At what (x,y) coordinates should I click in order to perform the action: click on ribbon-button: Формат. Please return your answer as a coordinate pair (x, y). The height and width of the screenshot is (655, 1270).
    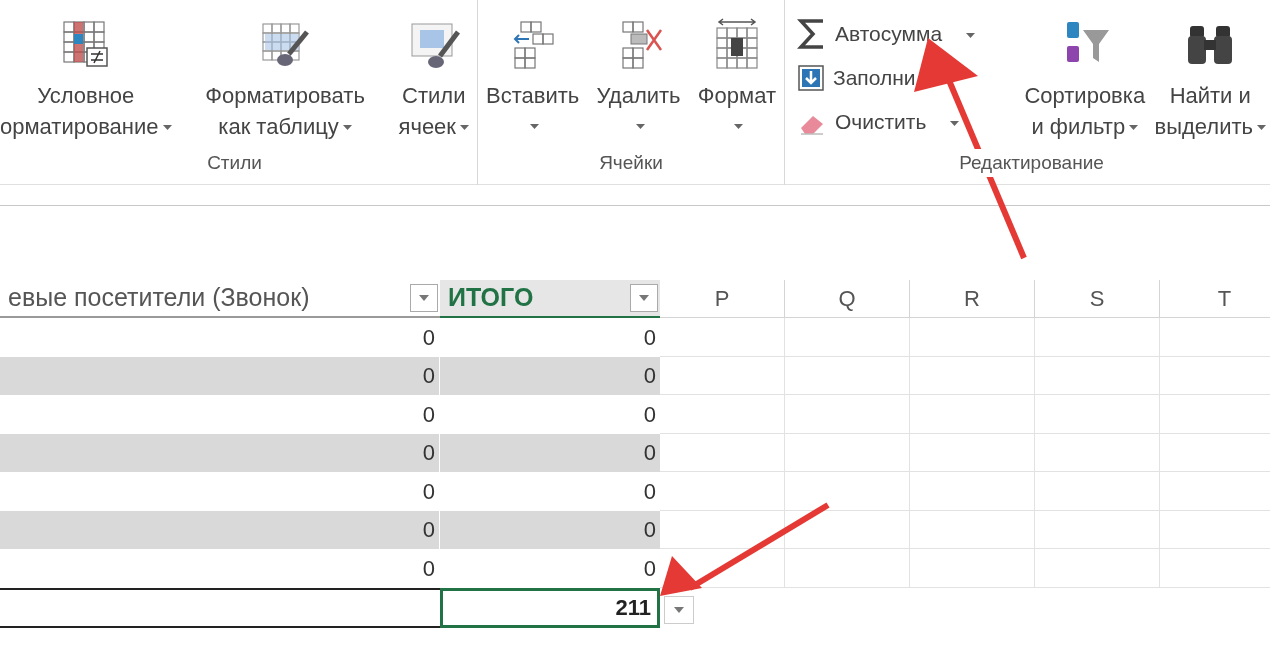
    Looking at the image, I should click on (736, 71).